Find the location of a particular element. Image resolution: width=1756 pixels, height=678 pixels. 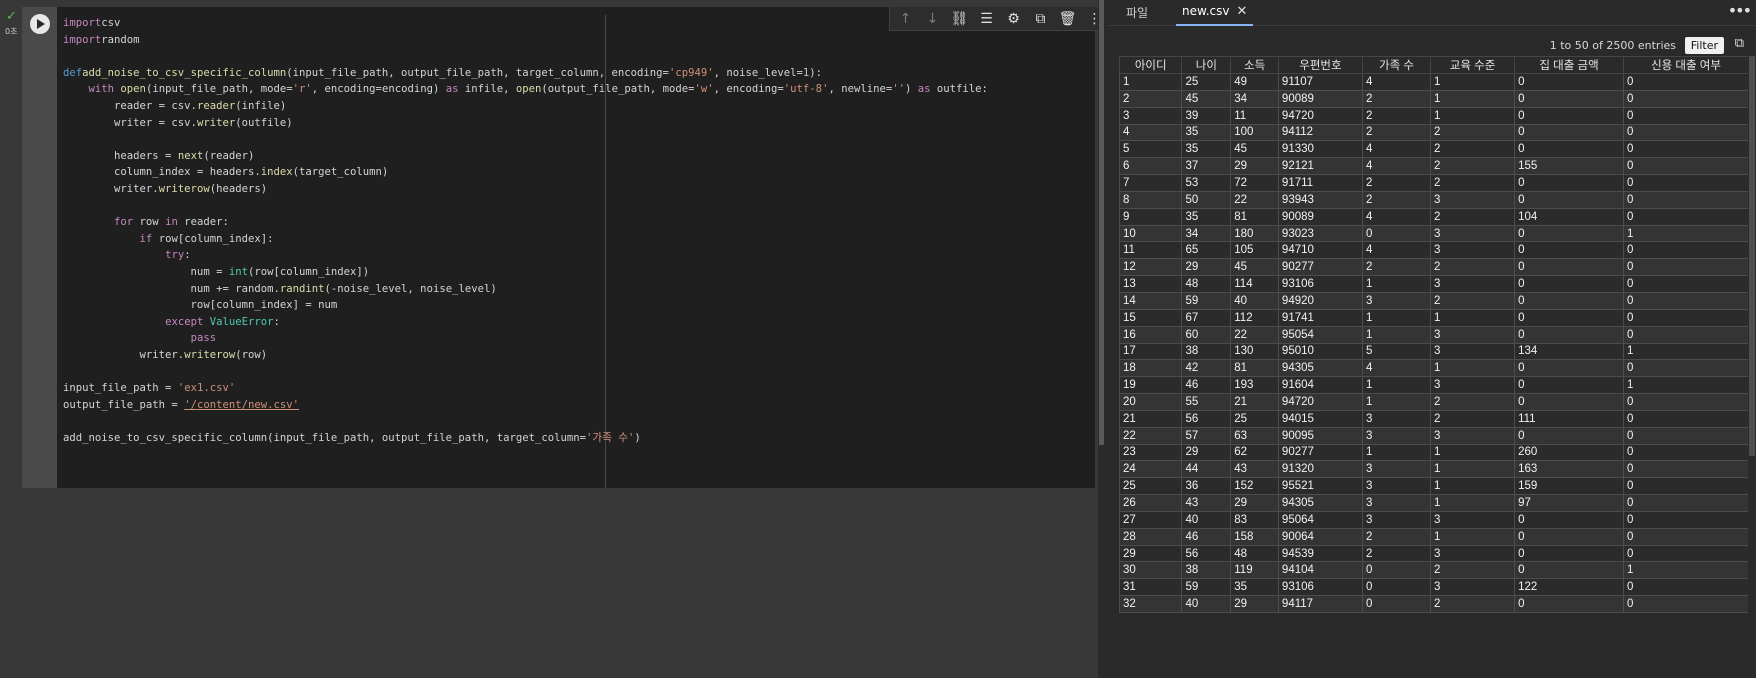

table-scrollbar is located at coordinates (1752, 367).